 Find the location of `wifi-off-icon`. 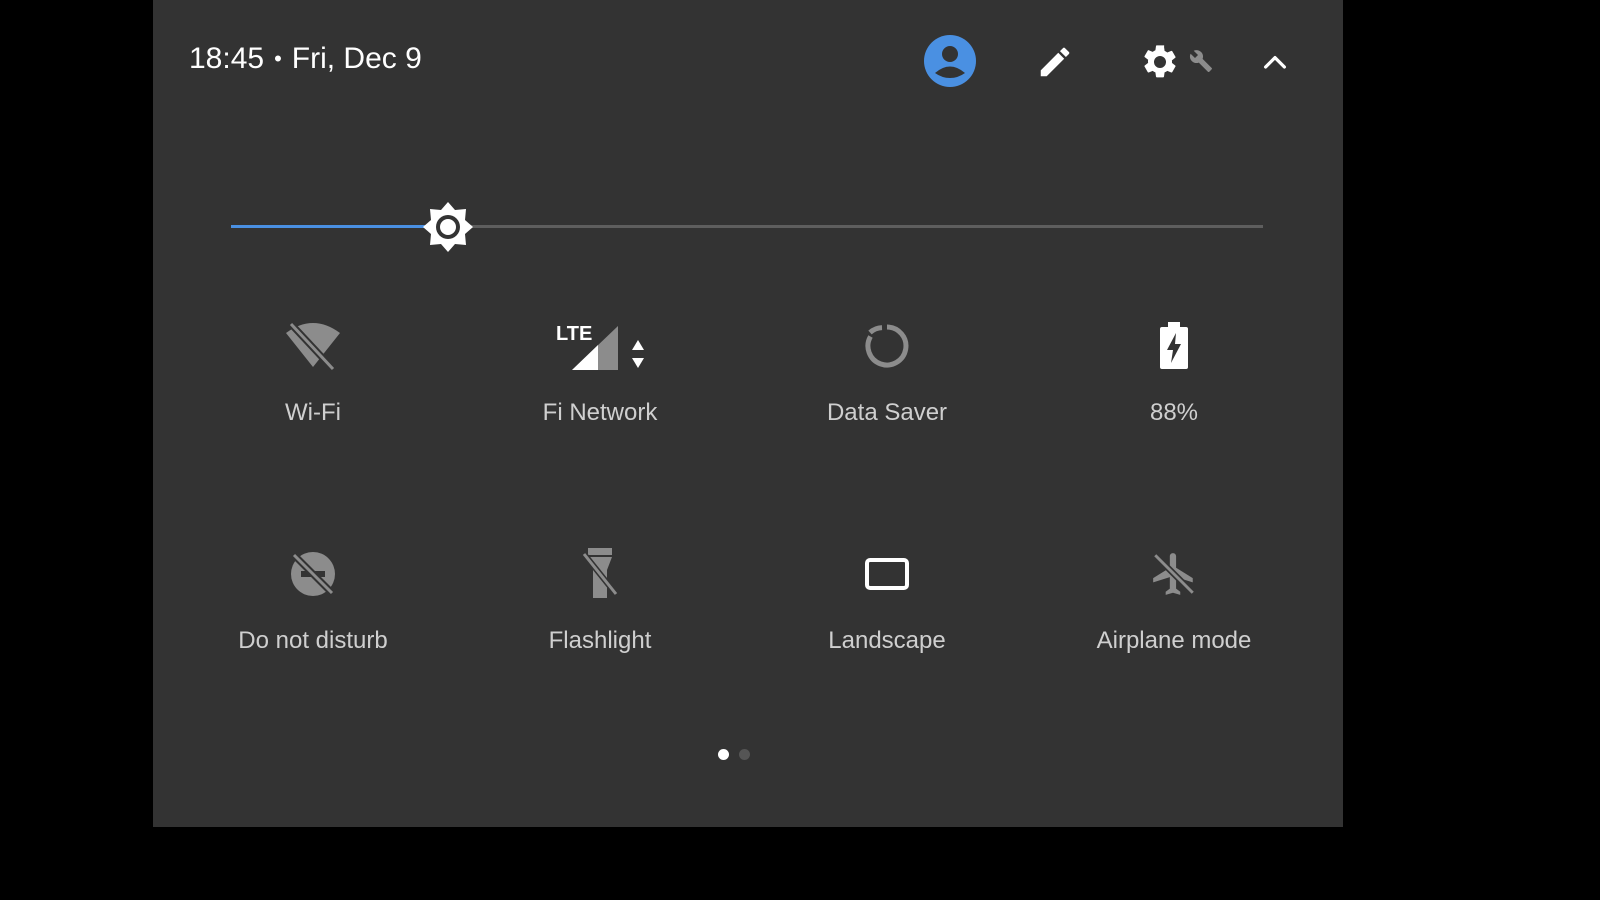

wifi-off-icon is located at coordinates (313, 346).